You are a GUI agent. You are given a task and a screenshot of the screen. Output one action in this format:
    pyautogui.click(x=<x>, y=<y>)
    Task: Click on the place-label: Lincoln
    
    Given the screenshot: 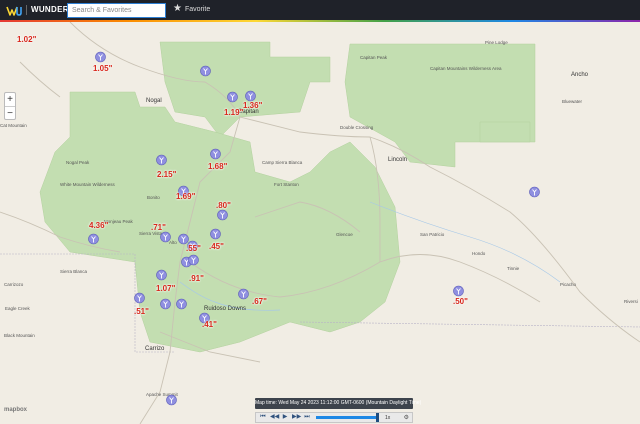 What is the action you would take?
    pyautogui.click(x=398, y=160)
    